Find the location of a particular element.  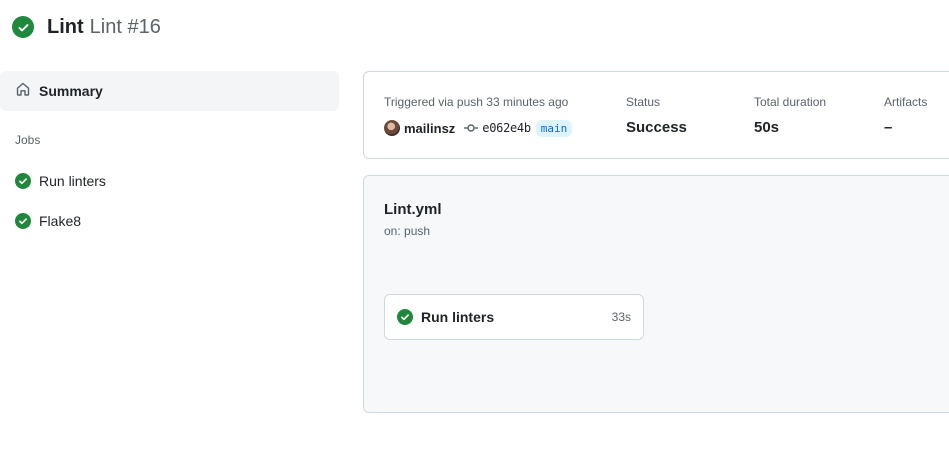

artifacts-info: Artifacts – is located at coordinates (905, 115).